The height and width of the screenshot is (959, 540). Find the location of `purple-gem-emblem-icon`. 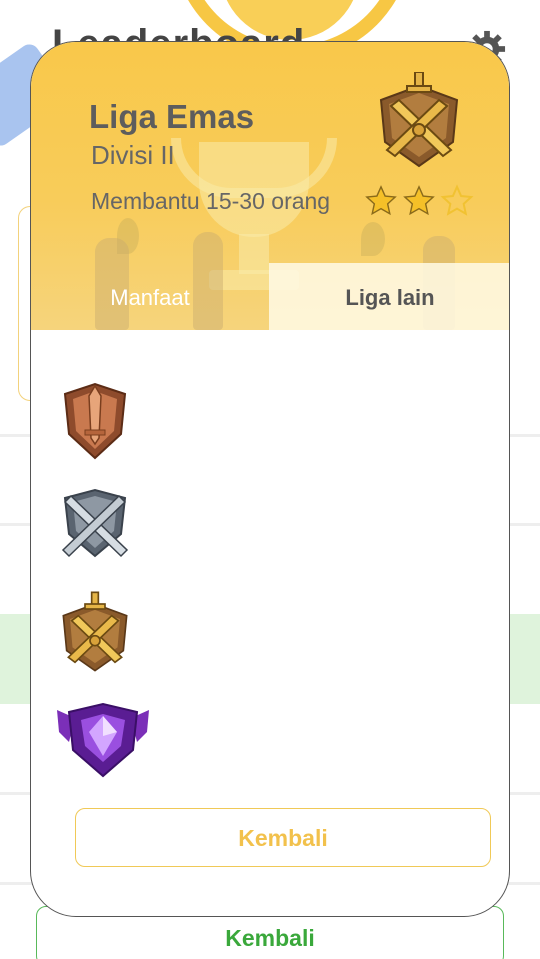

purple-gem-emblem-icon is located at coordinates (103, 740).